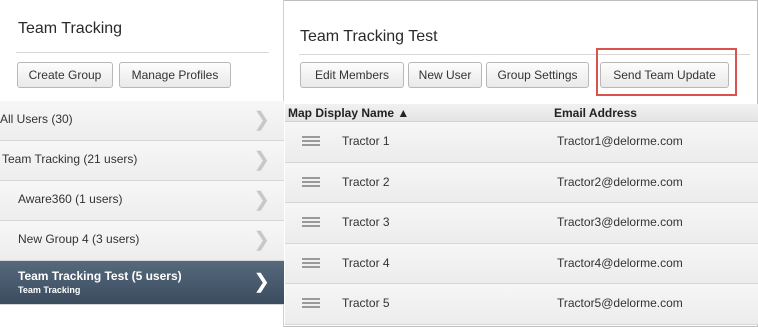 The width and height of the screenshot is (758, 327). What do you see at coordinates (620, 181) in the screenshot?
I see `row-email: Tractor2@delorme.com` at bounding box center [620, 181].